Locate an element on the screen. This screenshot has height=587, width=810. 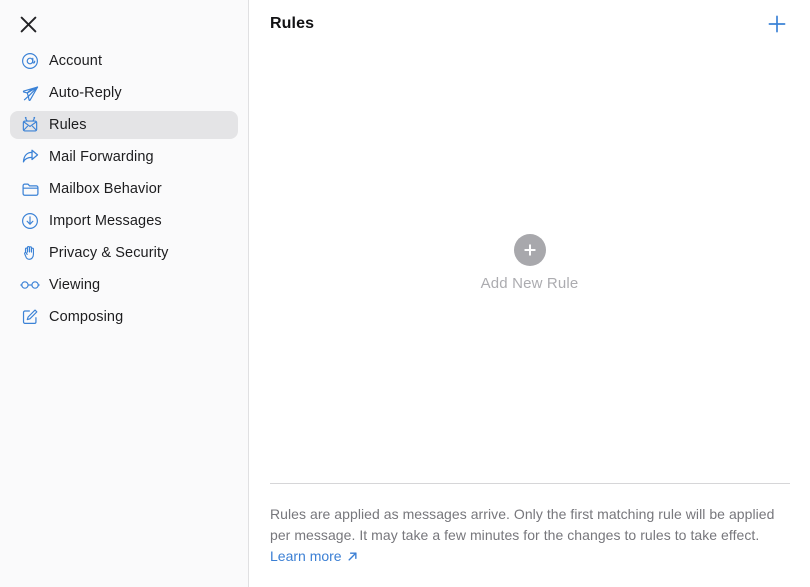
learn-more-link: Learn more is located at coordinates (314, 556).